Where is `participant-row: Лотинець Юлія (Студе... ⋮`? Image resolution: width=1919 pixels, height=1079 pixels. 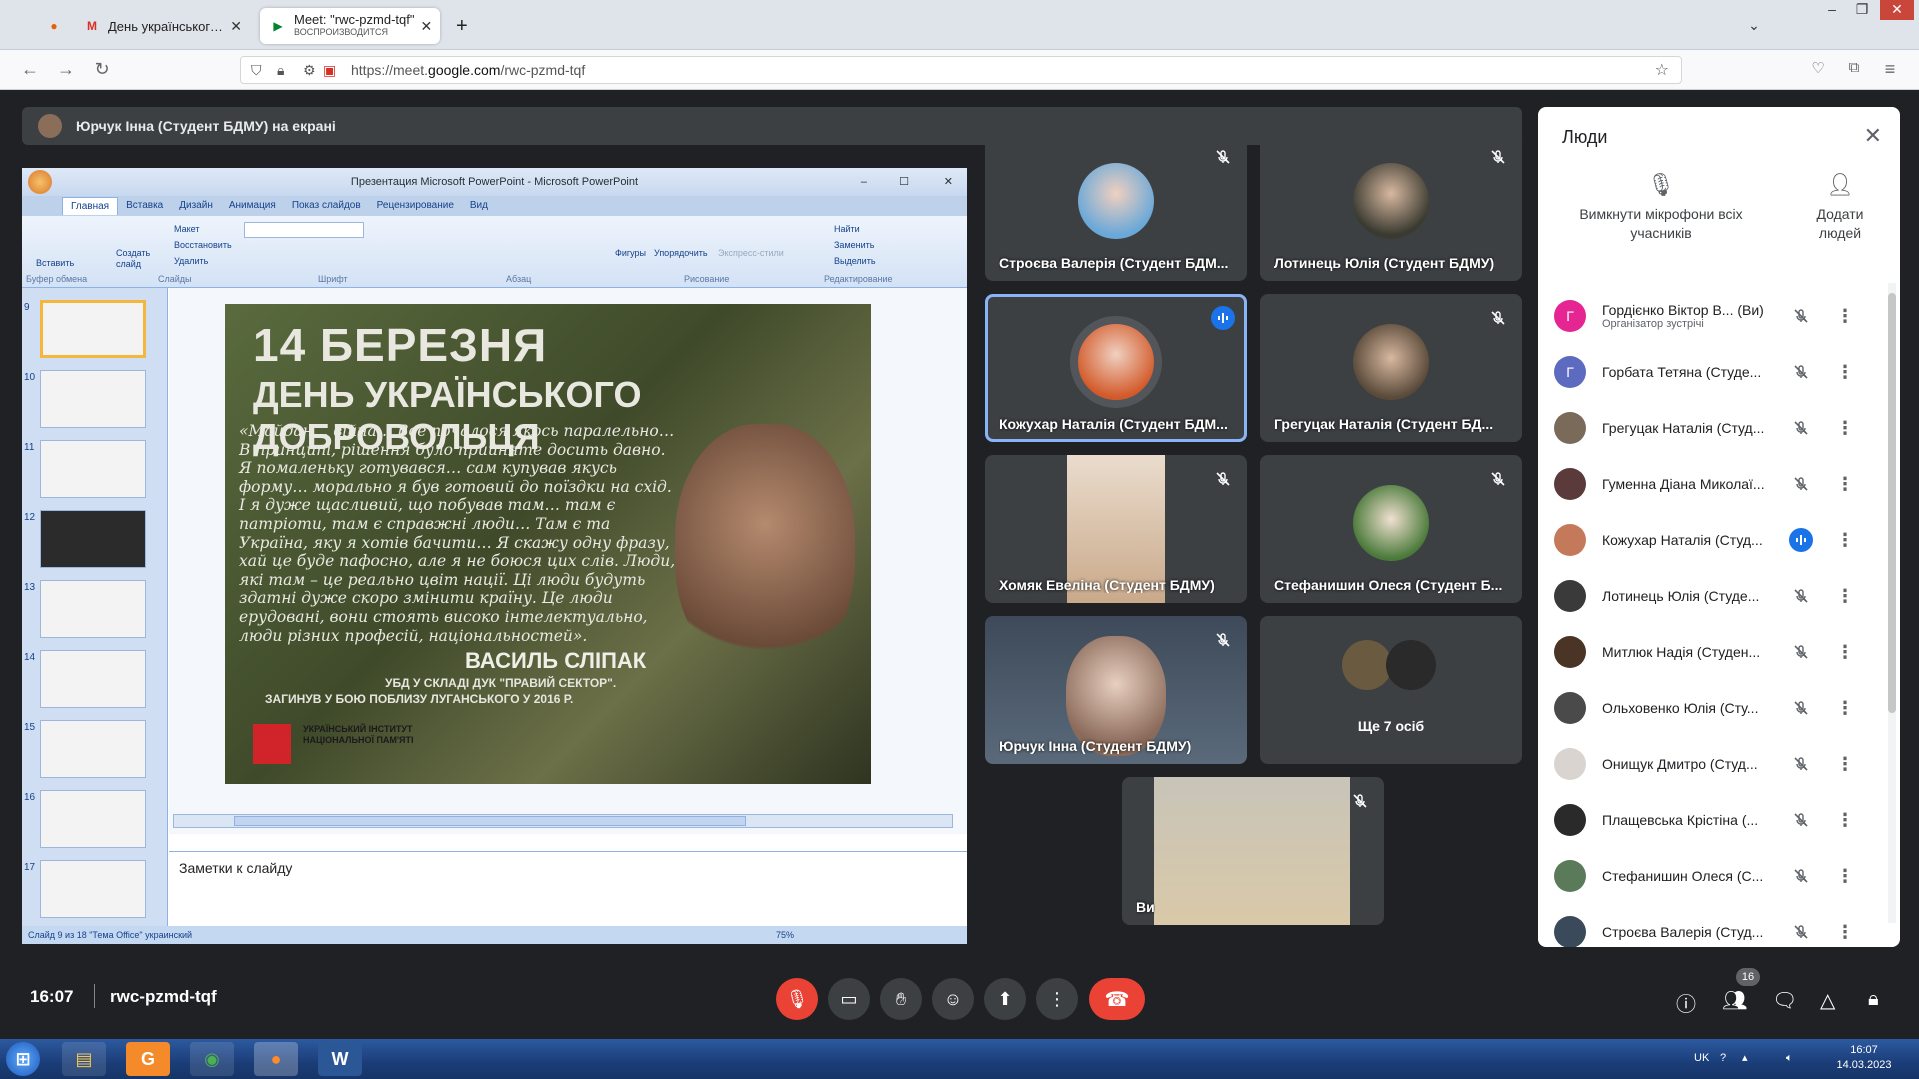
participant-row: Лотинець Юлія (Студе... ⋮ is located at coordinates (1714, 596).